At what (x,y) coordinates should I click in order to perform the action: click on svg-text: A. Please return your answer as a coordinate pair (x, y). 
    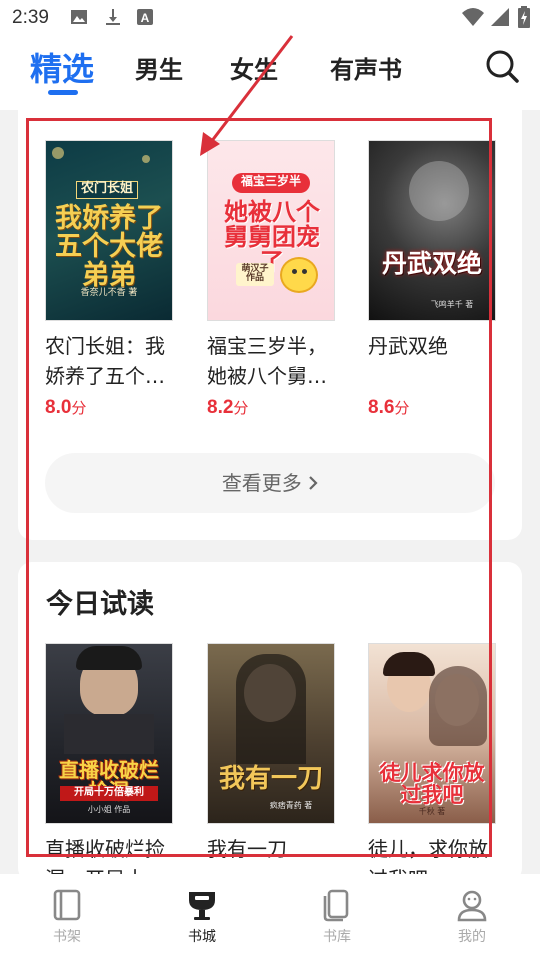
    Looking at the image, I should click on (145, 18).